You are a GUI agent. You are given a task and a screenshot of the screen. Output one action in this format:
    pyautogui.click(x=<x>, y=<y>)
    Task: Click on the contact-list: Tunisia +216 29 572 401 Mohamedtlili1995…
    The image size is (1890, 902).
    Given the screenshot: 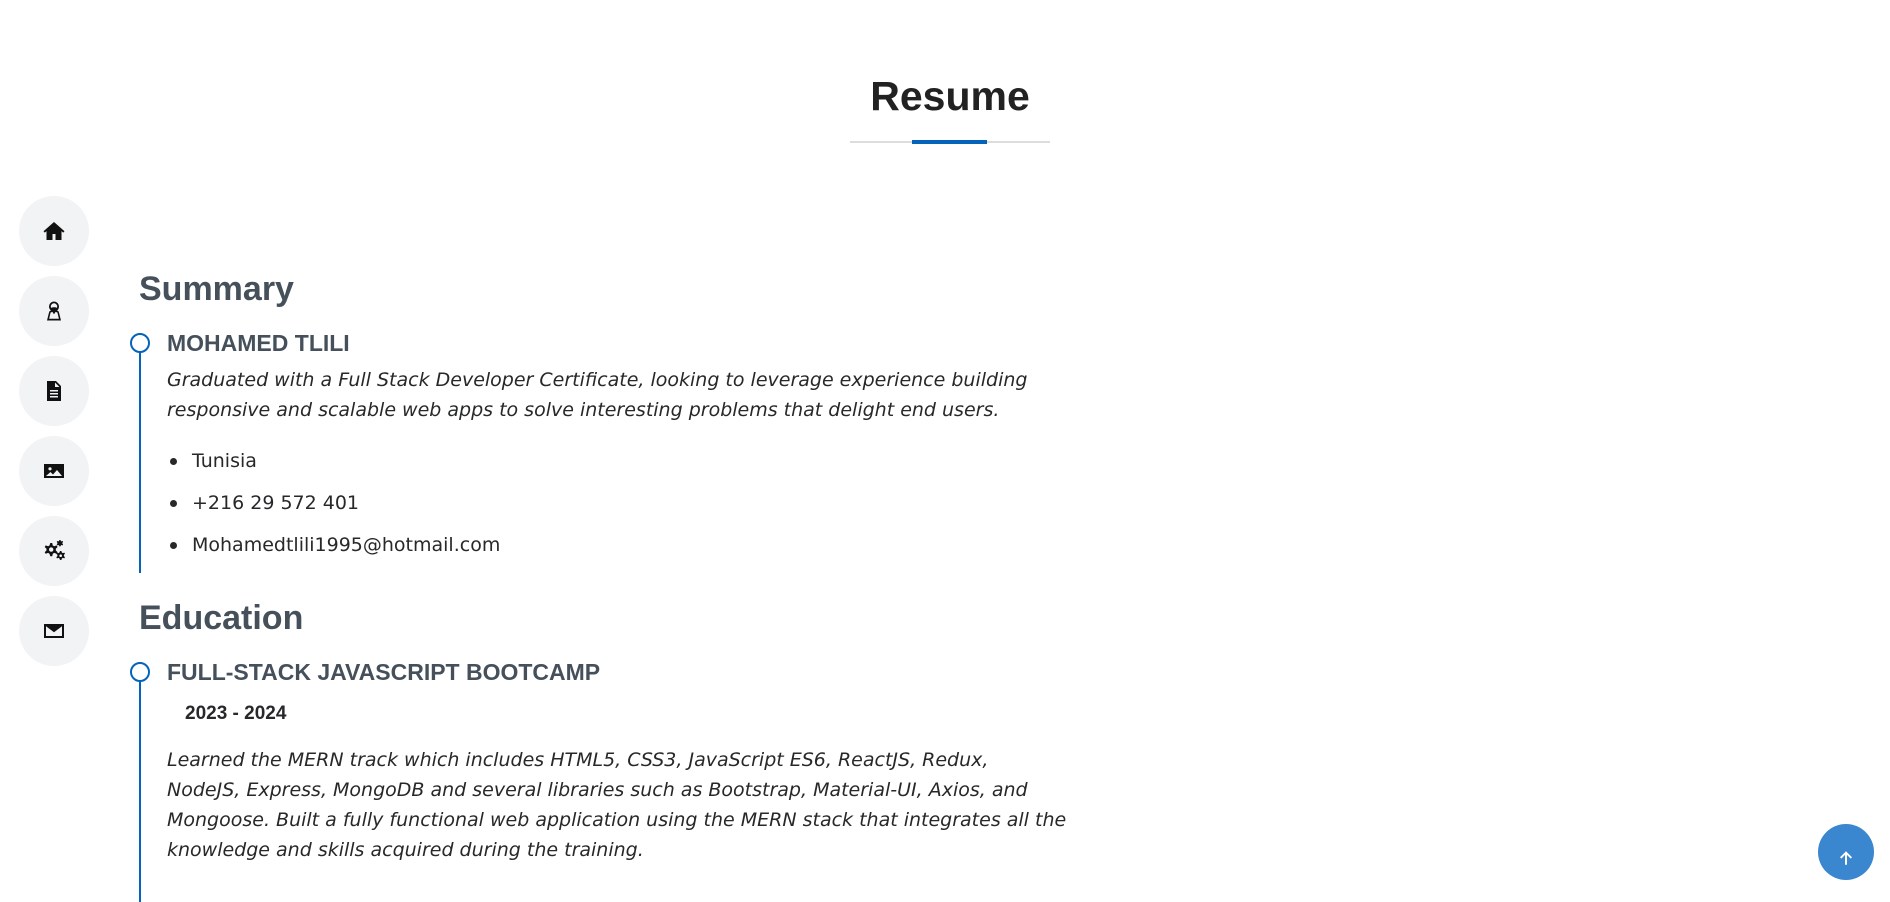 What is the action you would take?
    pyautogui.click(x=333, y=513)
    